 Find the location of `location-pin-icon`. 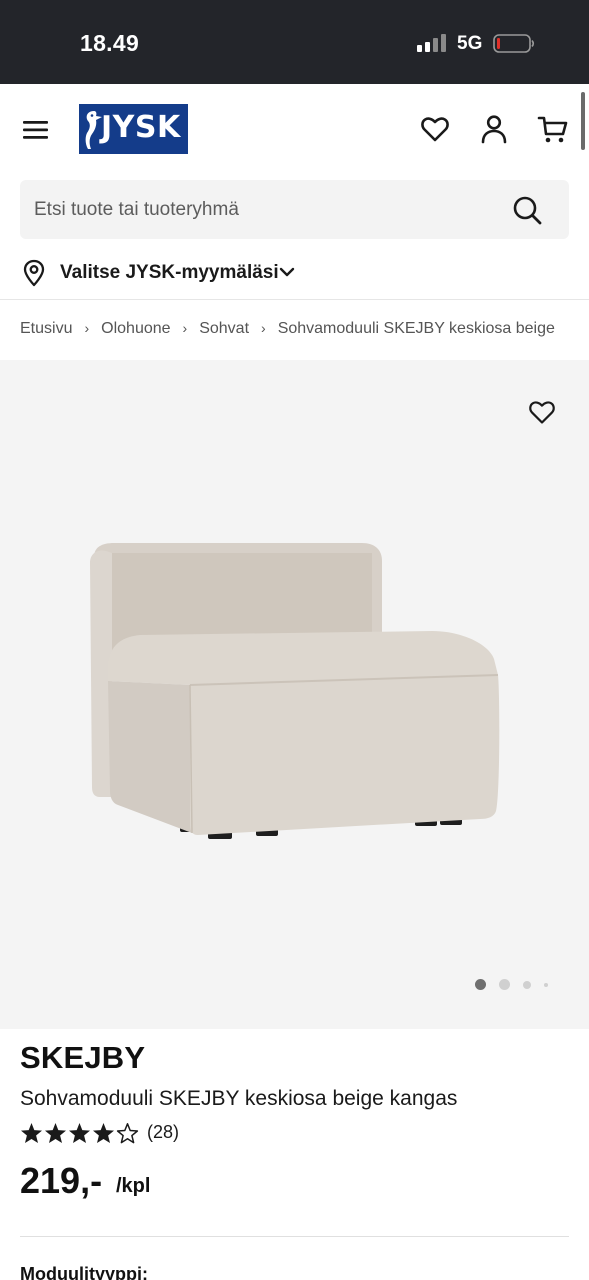

location-pin-icon is located at coordinates (34, 273).